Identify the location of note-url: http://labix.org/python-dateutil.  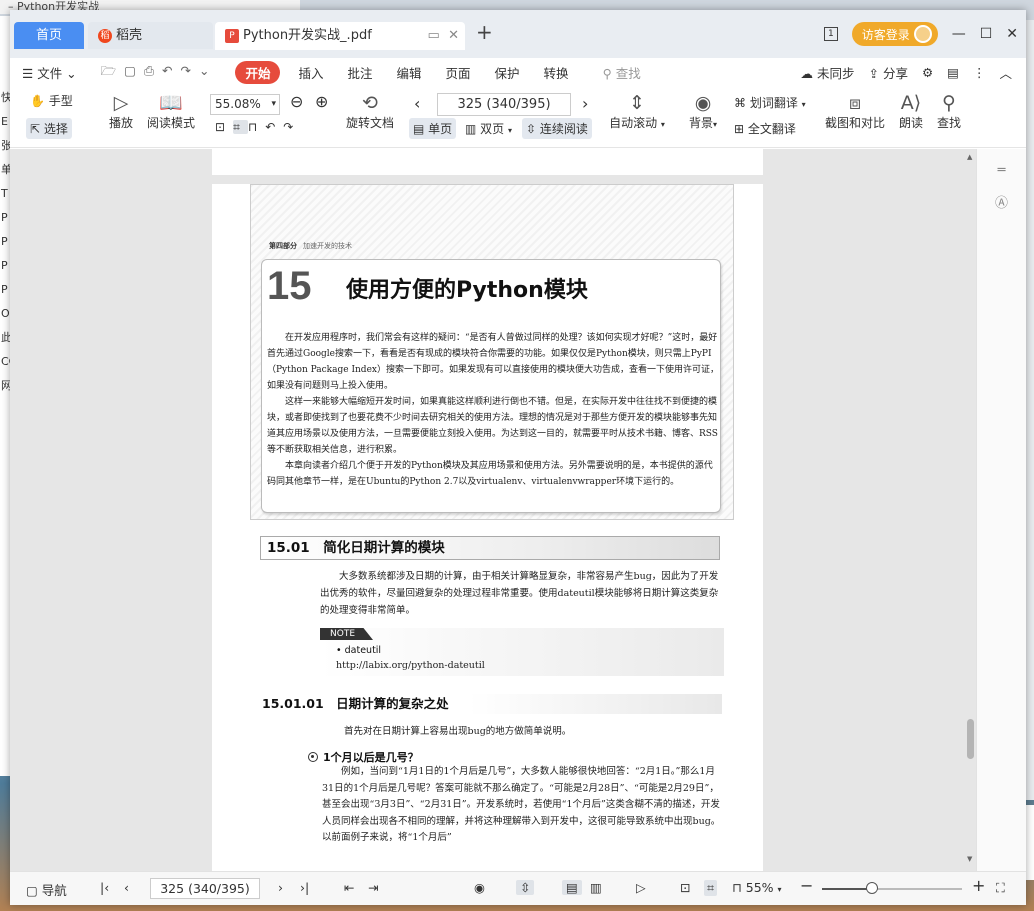
(410, 665).